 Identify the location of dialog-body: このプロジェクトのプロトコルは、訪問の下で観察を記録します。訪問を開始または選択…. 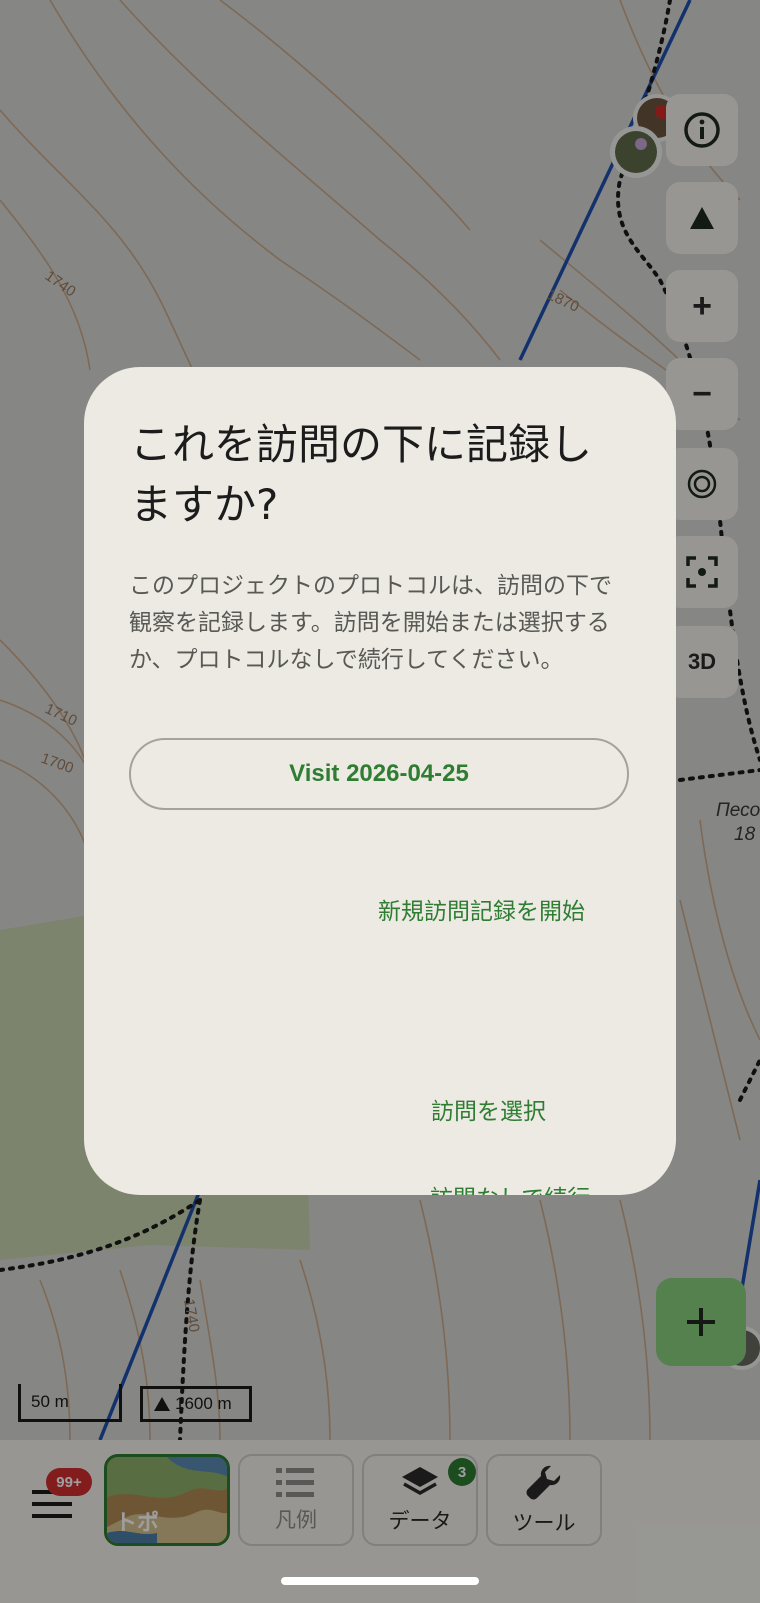
(370, 623).